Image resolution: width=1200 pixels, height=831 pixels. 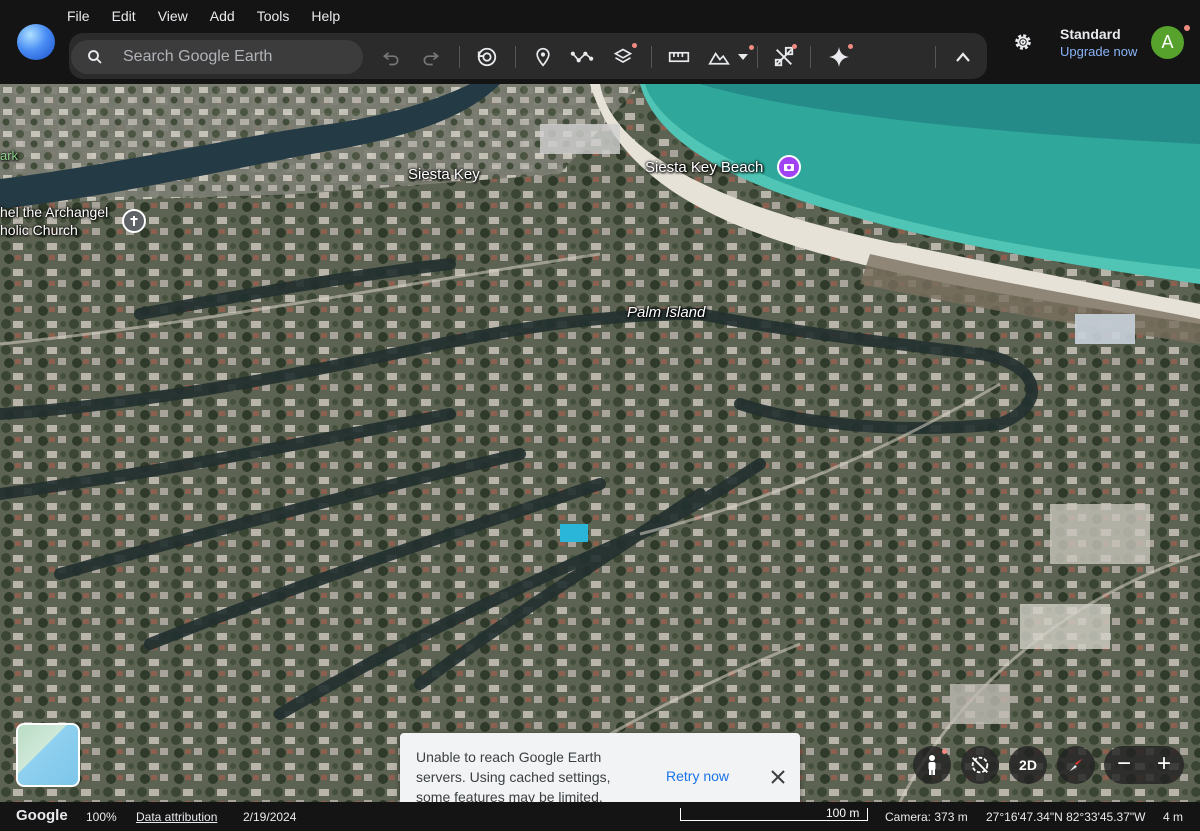 I want to click on data-attribution-link: Data attribution, so click(x=176, y=817).